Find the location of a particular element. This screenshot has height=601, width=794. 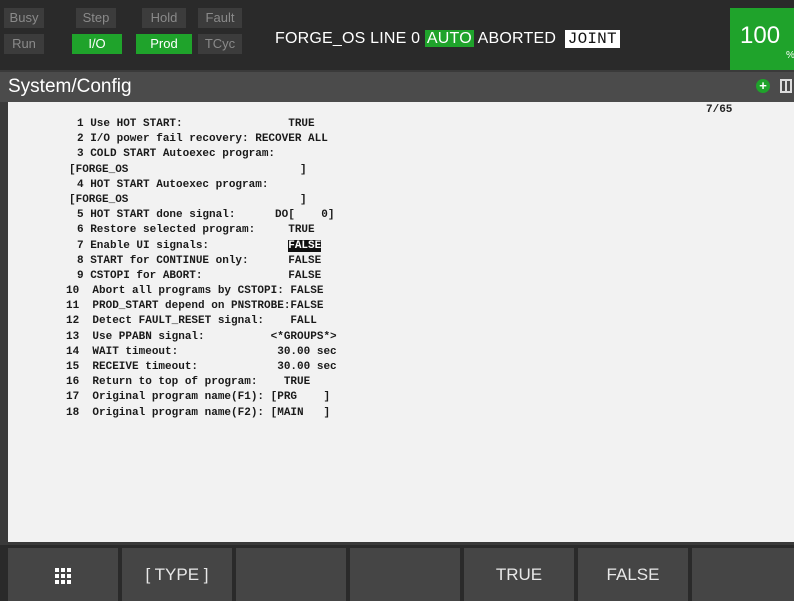

selected-value: FALSE is located at coordinates (305, 245).